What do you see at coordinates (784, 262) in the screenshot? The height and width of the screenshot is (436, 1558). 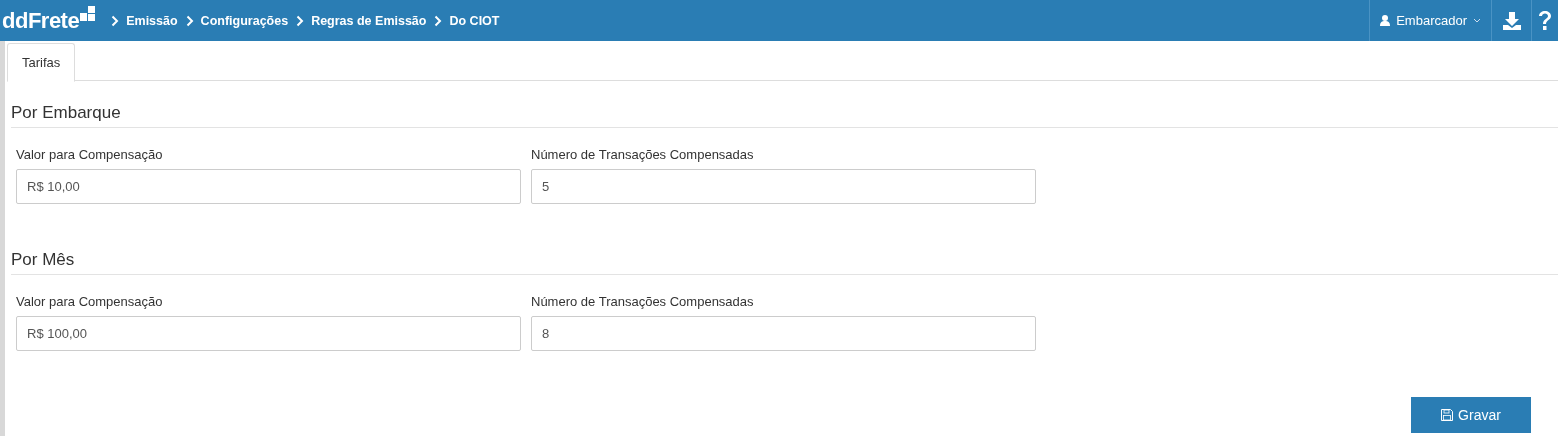 I see `section-title: Por Mês` at bounding box center [784, 262].